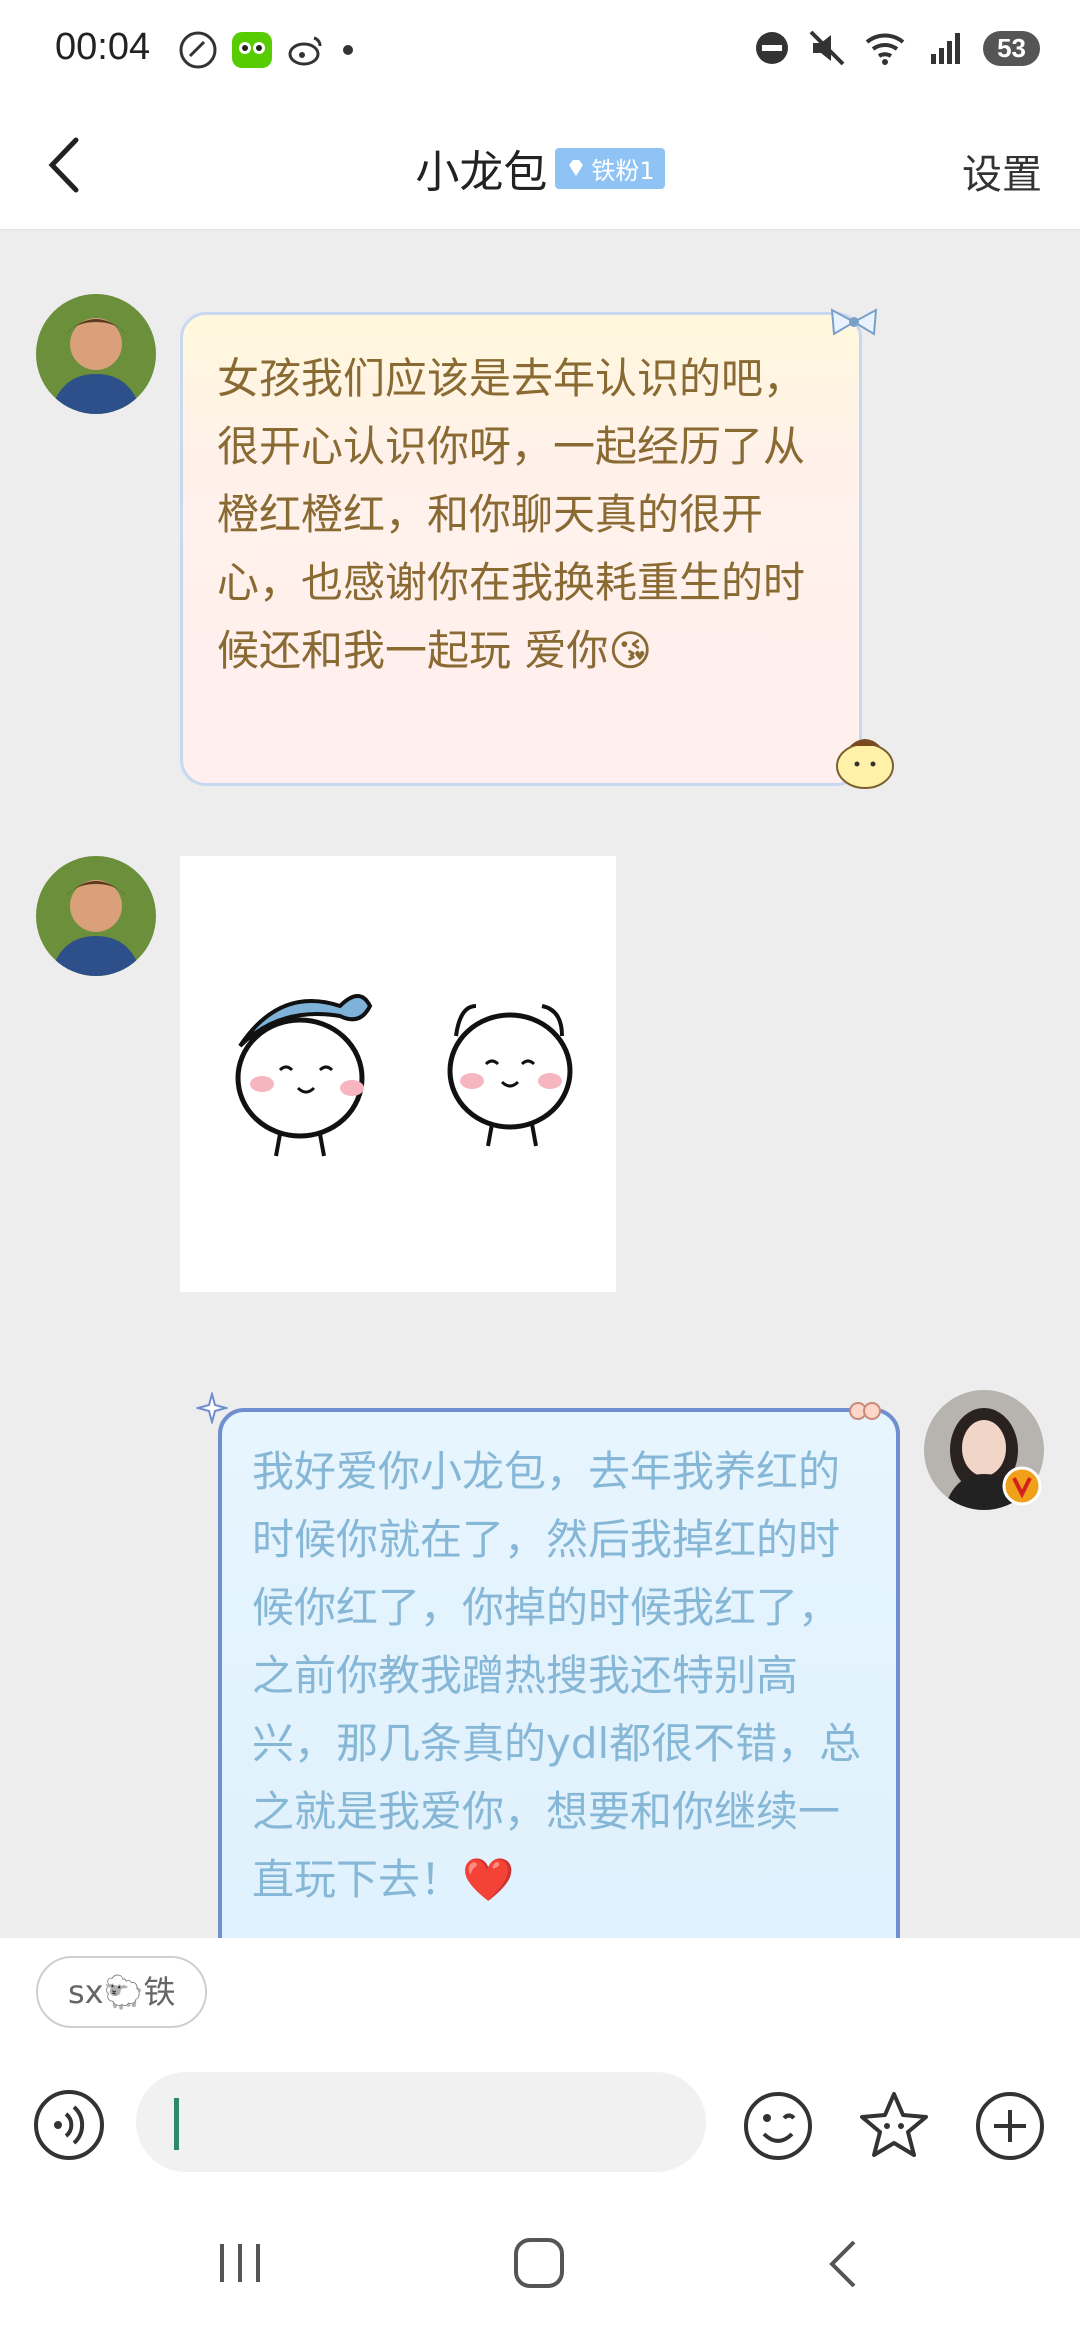 The image size is (1080, 2340). What do you see at coordinates (540, 2063) in the screenshot?
I see `composer: sx🐑铁` at bounding box center [540, 2063].